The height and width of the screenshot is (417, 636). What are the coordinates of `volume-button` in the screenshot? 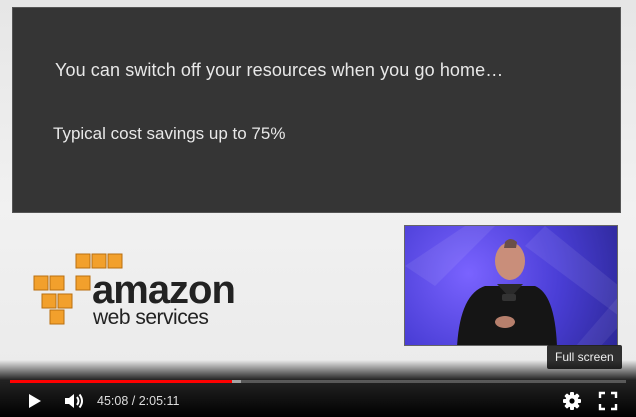 It's located at (74, 401).